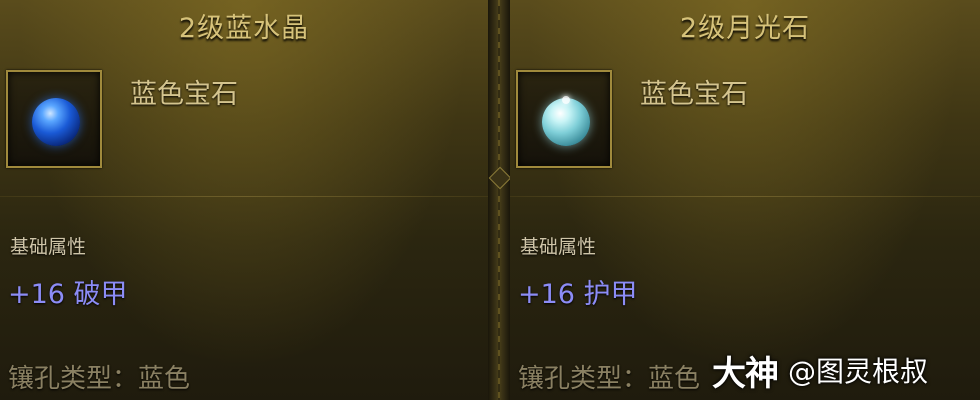 The width and height of the screenshot is (980, 400). What do you see at coordinates (578, 294) in the screenshot?
I see `attribute-value: +16 护甲` at bounding box center [578, 294].